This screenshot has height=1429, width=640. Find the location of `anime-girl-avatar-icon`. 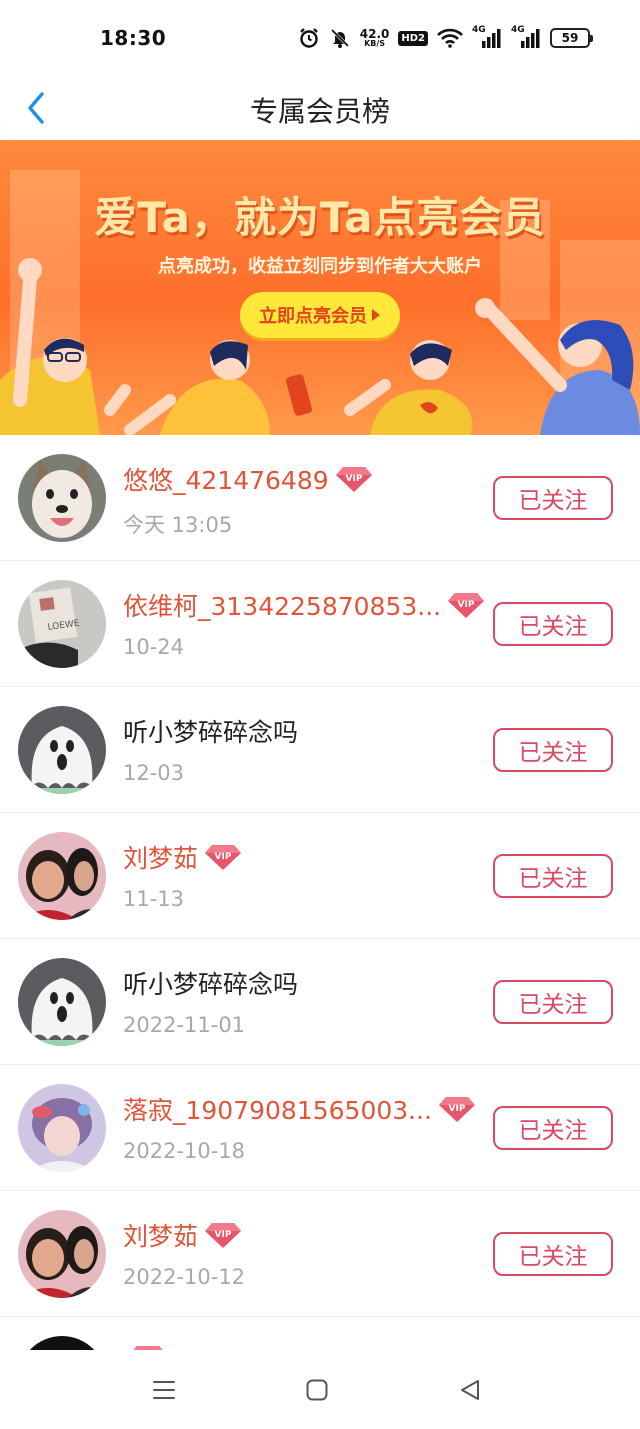

anime-girl-avatar-icon is located at coordinates (62, 1128).